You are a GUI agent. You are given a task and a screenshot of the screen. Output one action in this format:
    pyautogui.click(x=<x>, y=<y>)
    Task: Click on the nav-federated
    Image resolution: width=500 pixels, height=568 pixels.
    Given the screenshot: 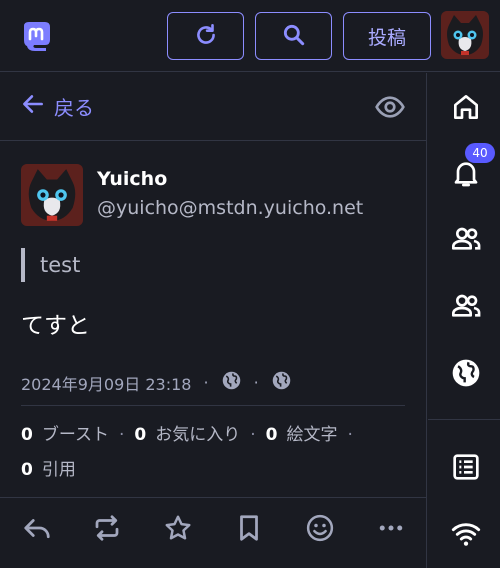 What is the action you would take?
    pyautogui.click(x=466, y=373)
    